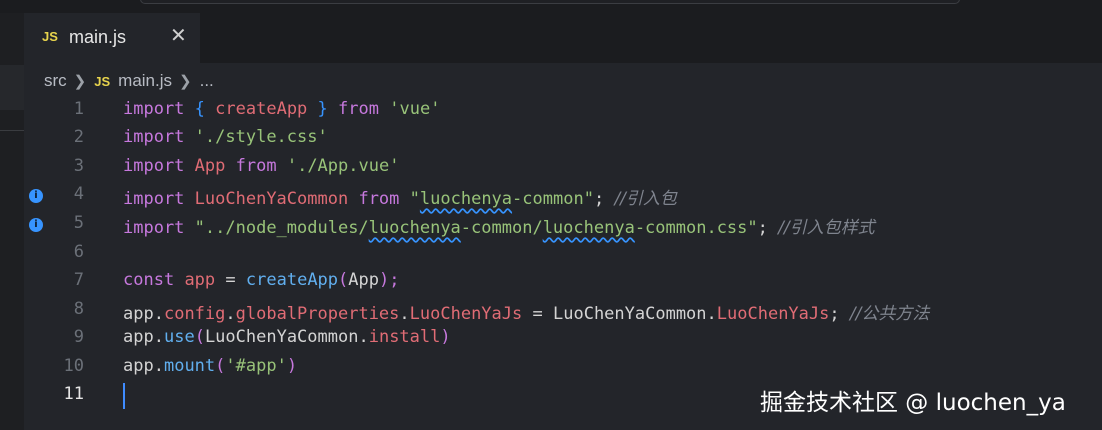 The image size is (1102, 430). I want to click on breadcrumb-folder: src, so click(55, 81).